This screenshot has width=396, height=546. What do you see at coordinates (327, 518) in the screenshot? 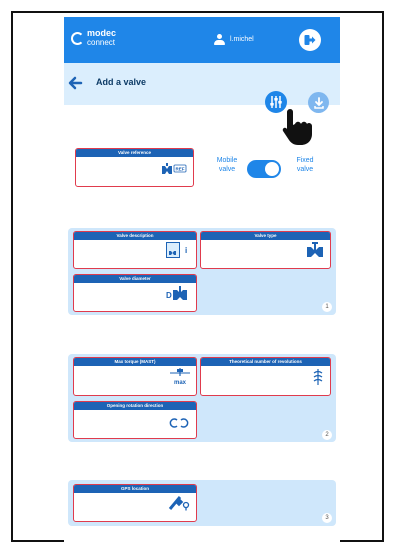
I see `section-number-badge: 3` at bounding box center [327, 518].